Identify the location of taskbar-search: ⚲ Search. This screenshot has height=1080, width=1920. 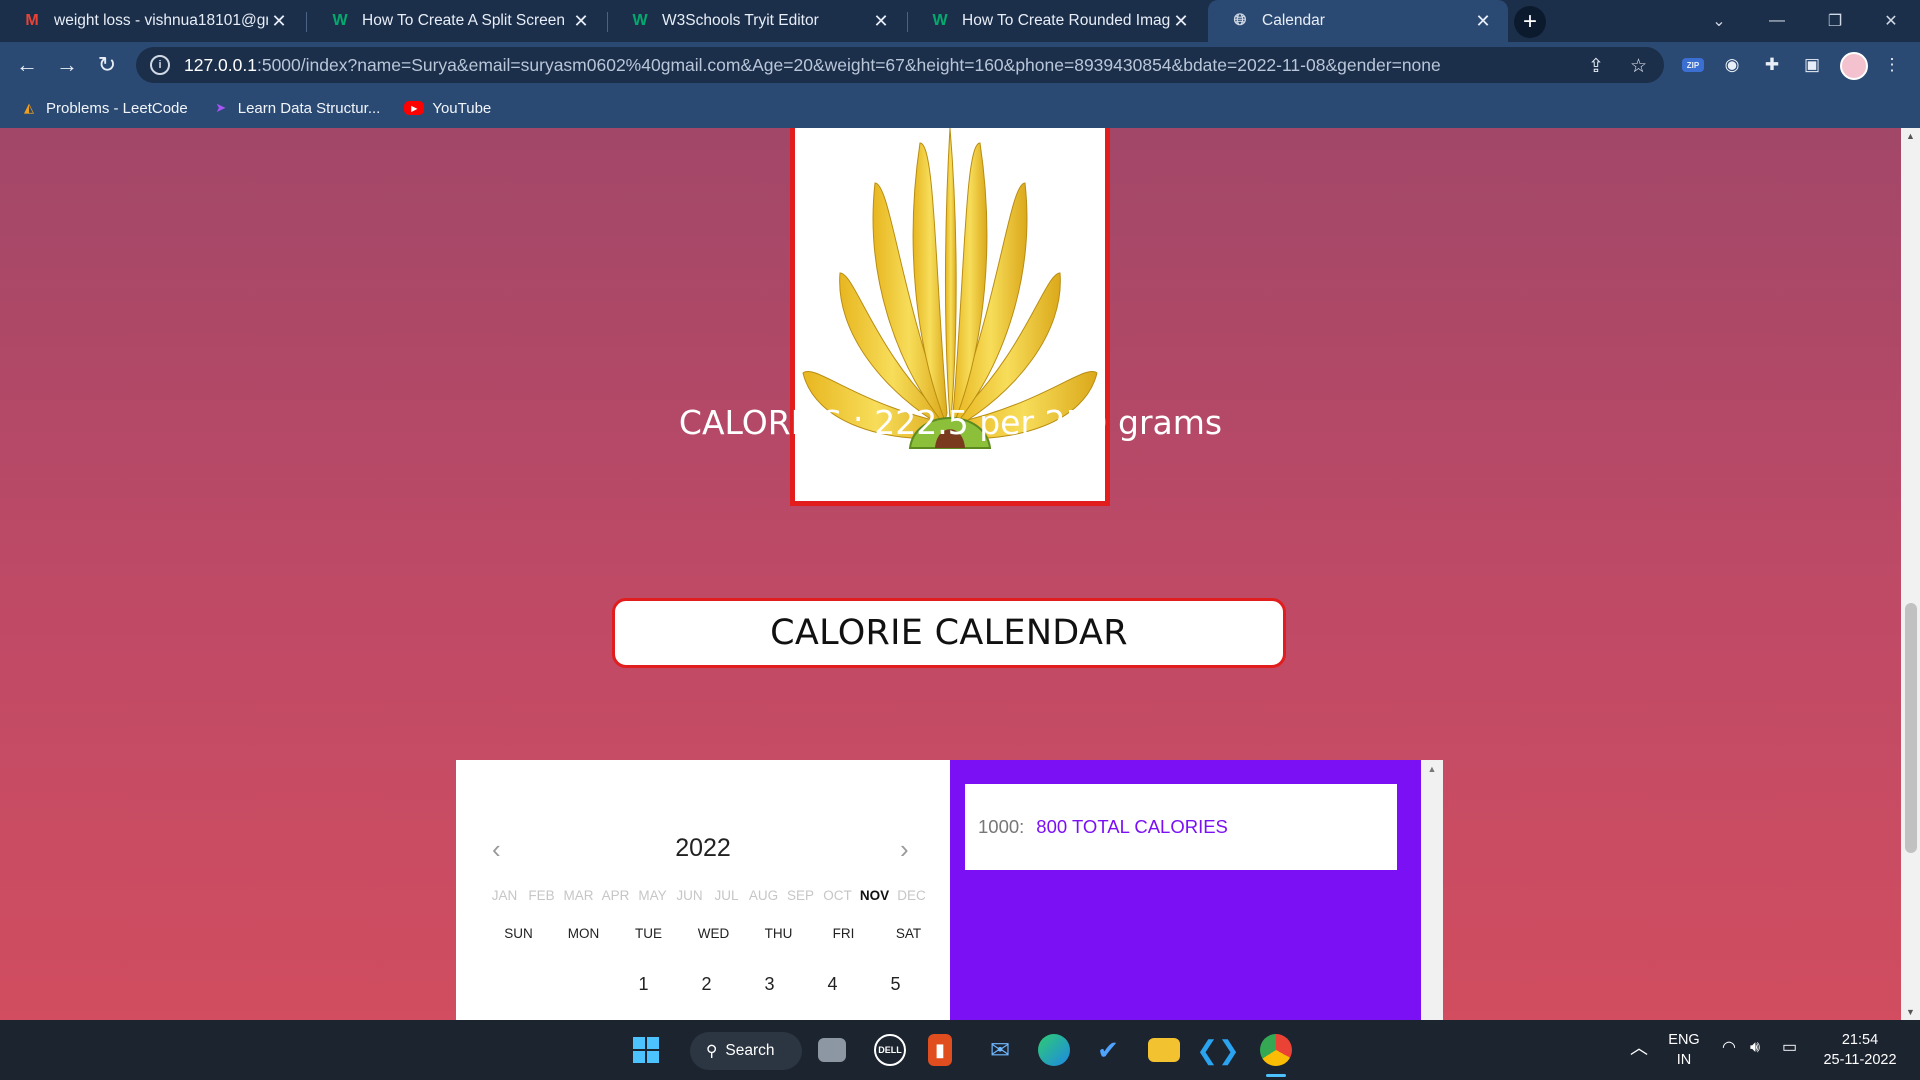
(746, 1051).